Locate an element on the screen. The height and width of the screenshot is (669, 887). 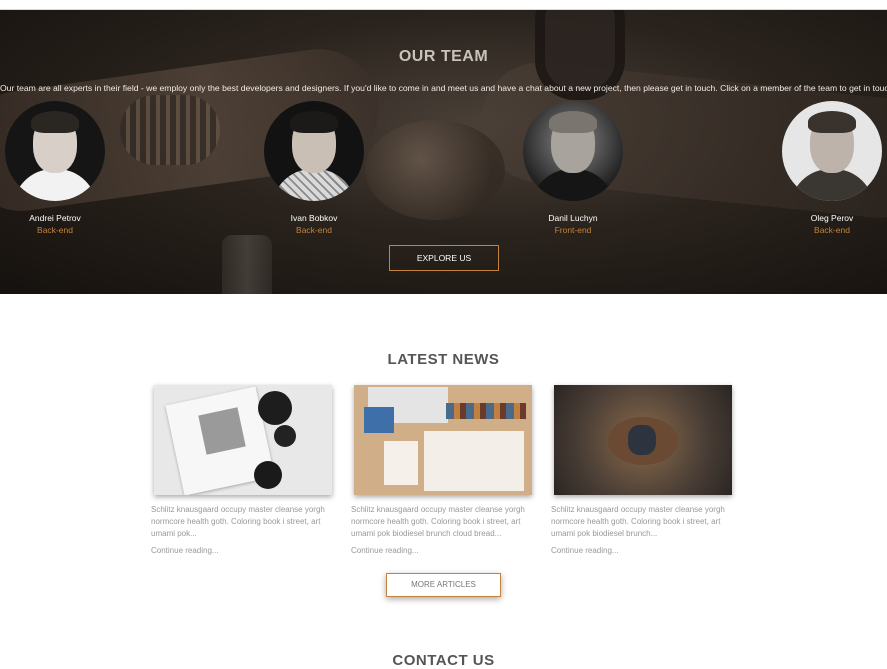
team-member-card: Ivan Bobkov Back-end is located at coordinates (314, 168).